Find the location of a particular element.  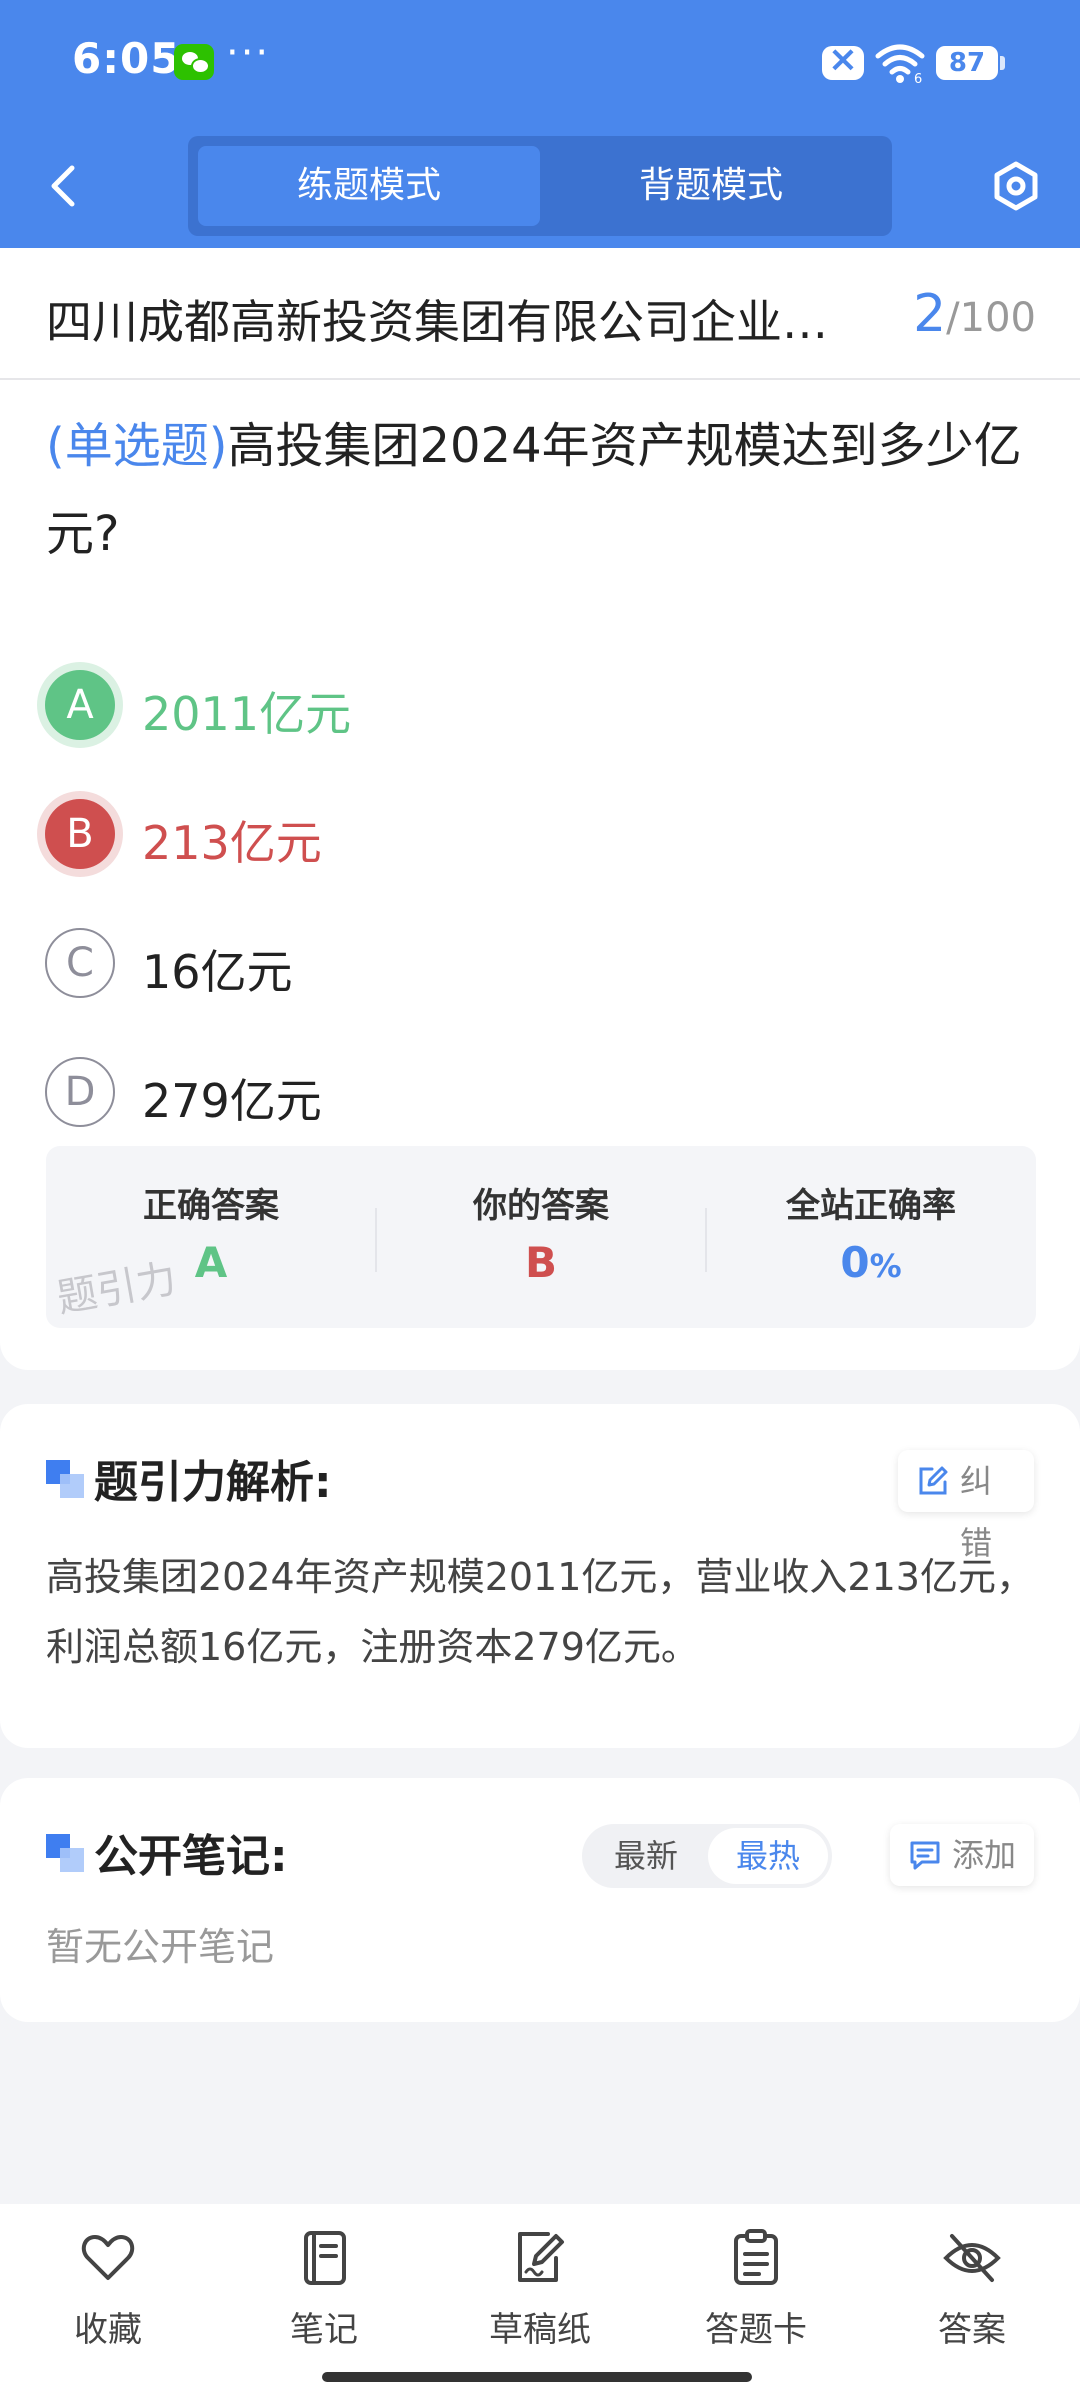

nav-answer: 答案 is located at coordinates (972, 2303).